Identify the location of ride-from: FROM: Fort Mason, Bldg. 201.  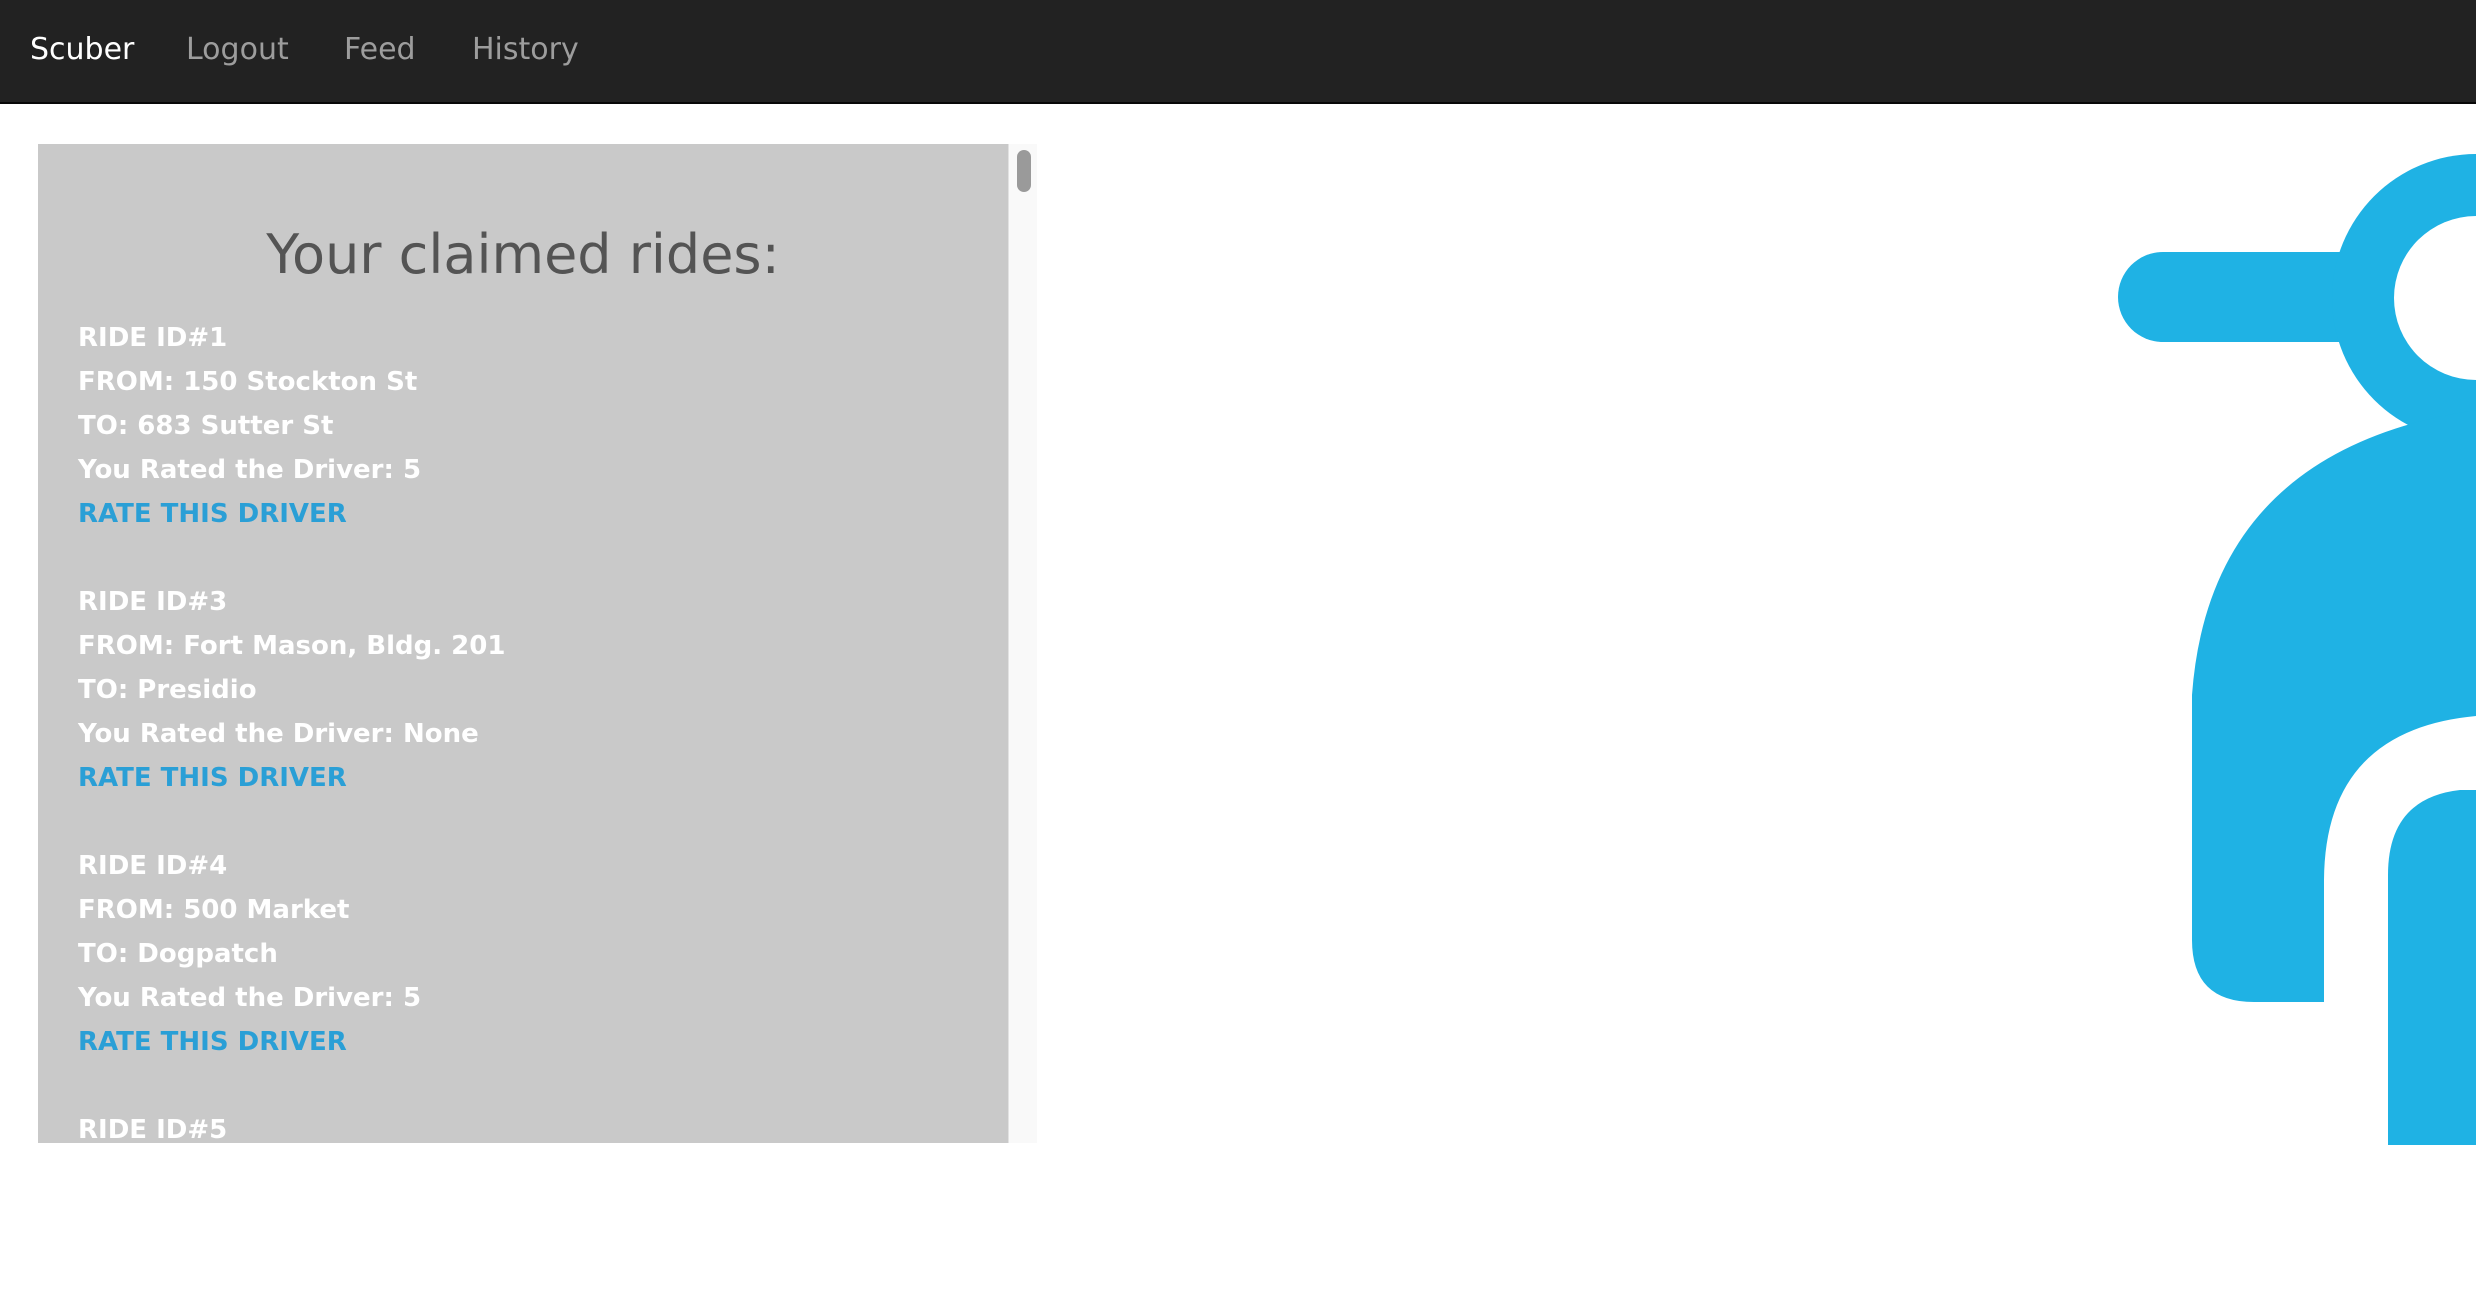
(292, 646).